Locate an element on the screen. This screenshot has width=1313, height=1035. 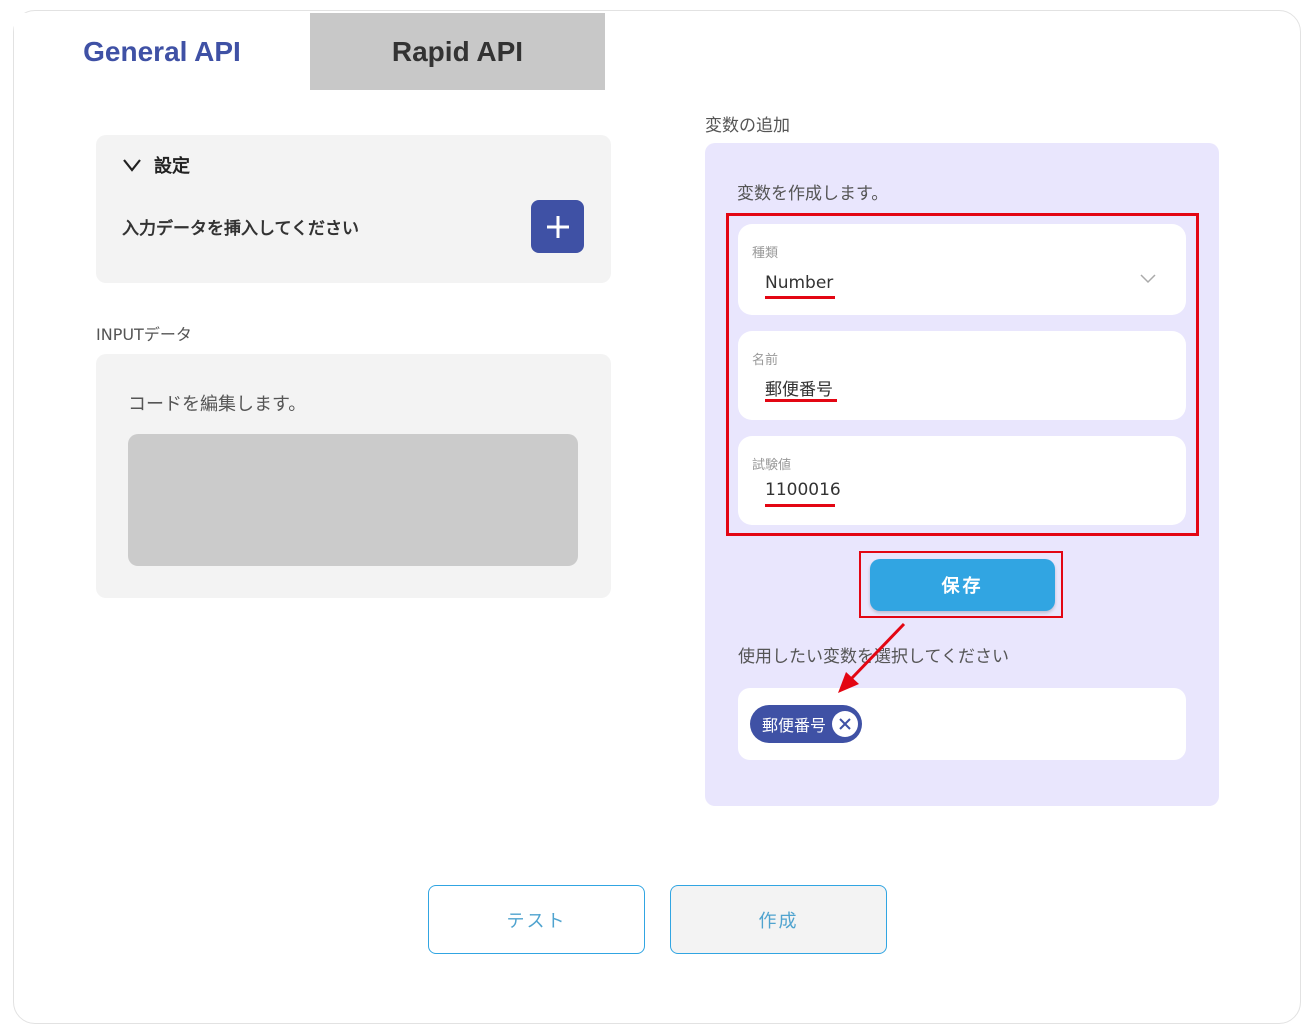
settings-toggle: 設定 is located at coordinates (156, 165).